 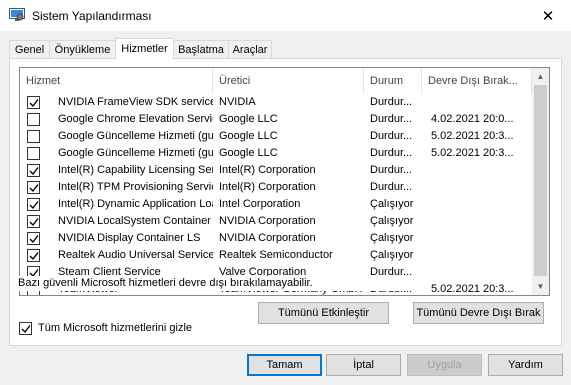 I want to click on enable-all-button: Tümünü Etkinleştir, so click(x=323, y=313).